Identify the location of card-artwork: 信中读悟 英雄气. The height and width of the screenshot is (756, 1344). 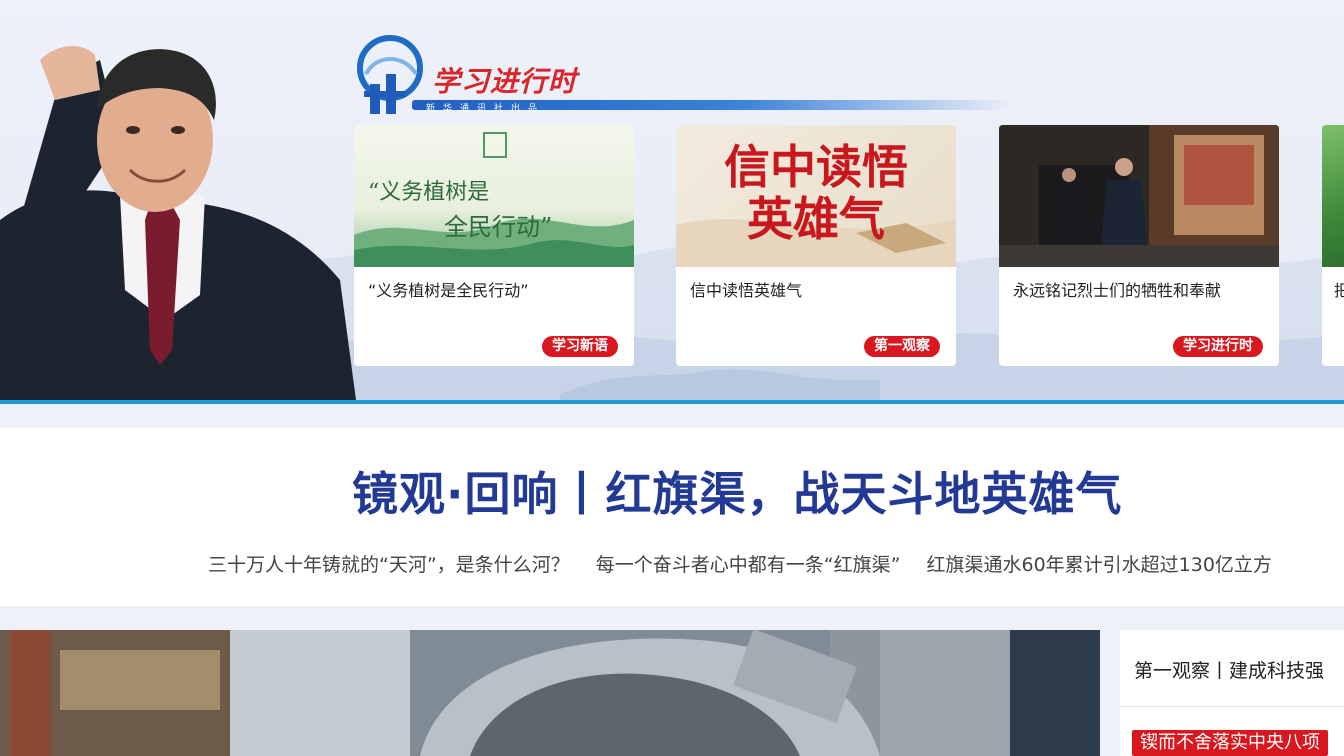
(816, 203).